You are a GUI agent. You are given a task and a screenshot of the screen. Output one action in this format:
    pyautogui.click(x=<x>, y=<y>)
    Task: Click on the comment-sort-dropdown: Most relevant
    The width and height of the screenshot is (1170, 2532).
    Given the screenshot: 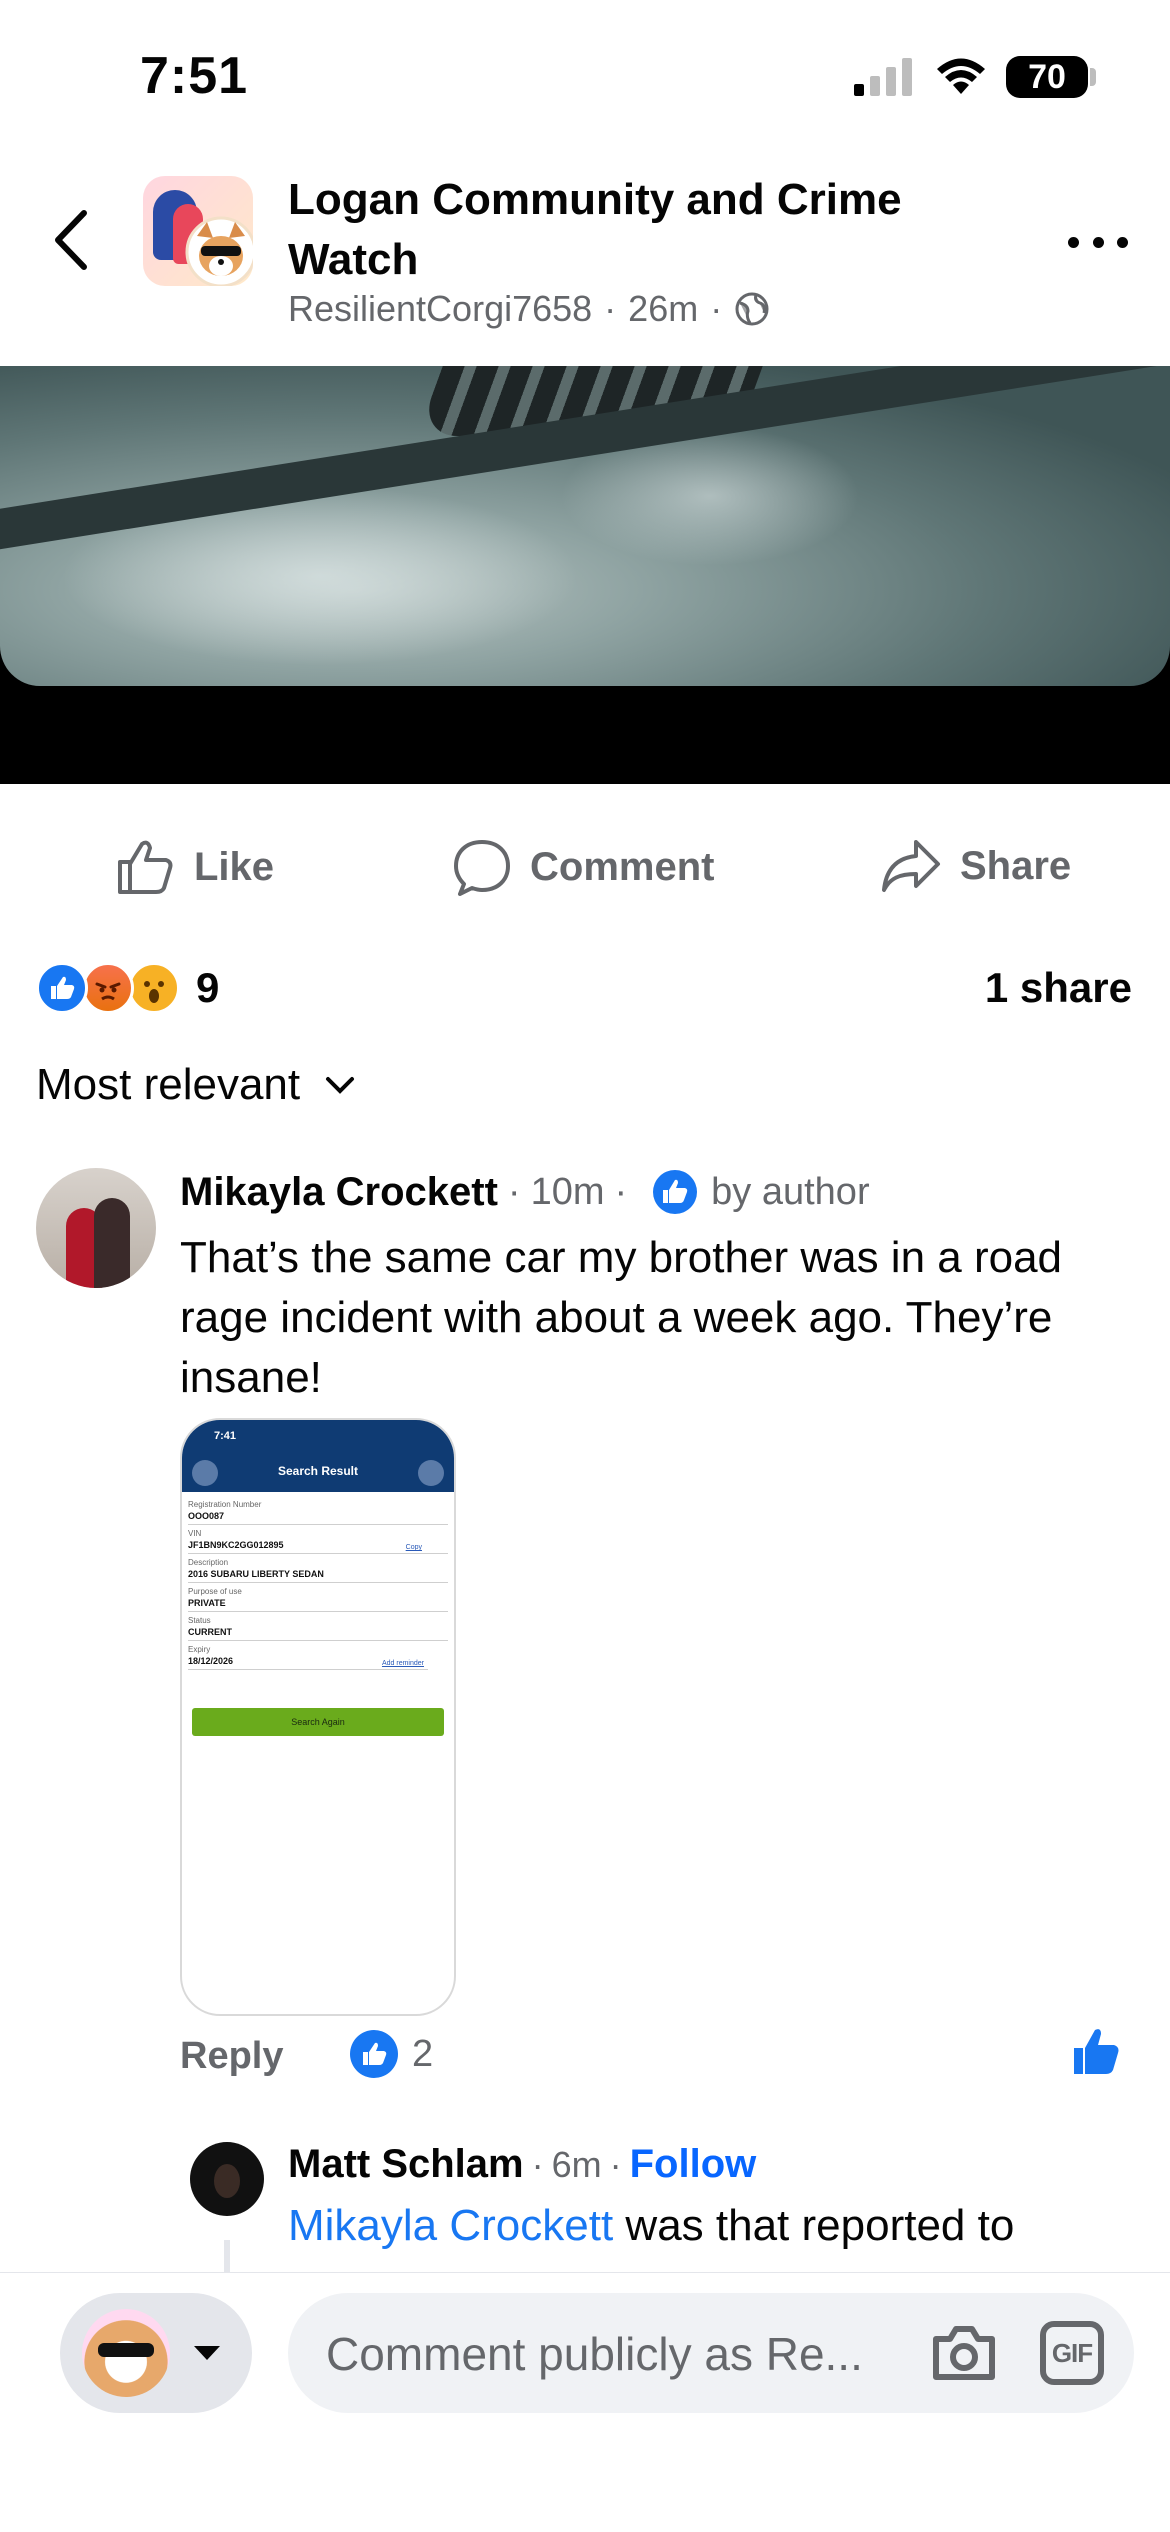 What is the action you would take?
    pyautogui.click(x=196, y=1085)
    